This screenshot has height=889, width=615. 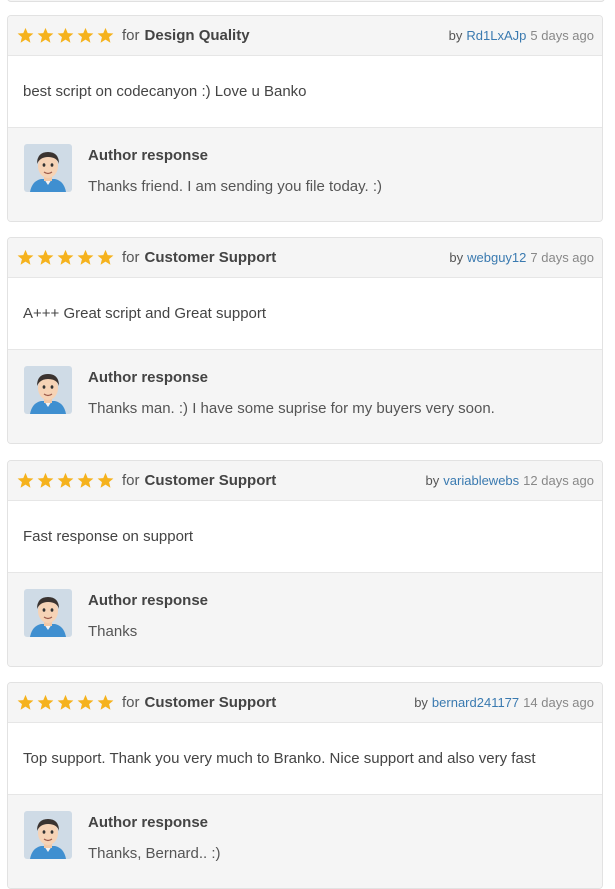 I want to click on review-category: Design Quality, so click(x=197, y=35).